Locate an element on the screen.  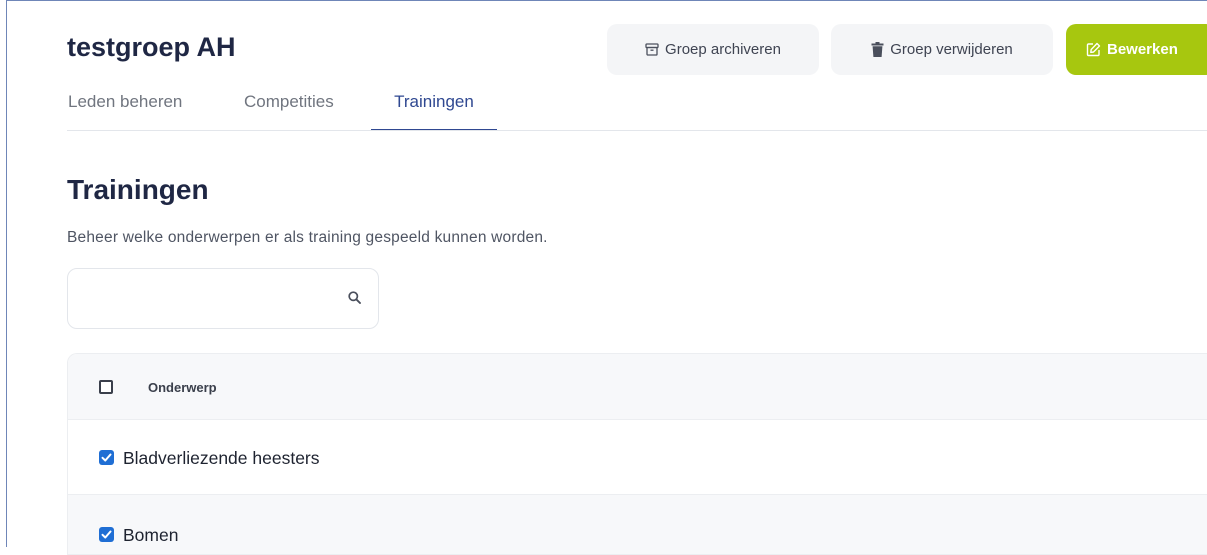
window-border-top is located at coordinates (606, 0).